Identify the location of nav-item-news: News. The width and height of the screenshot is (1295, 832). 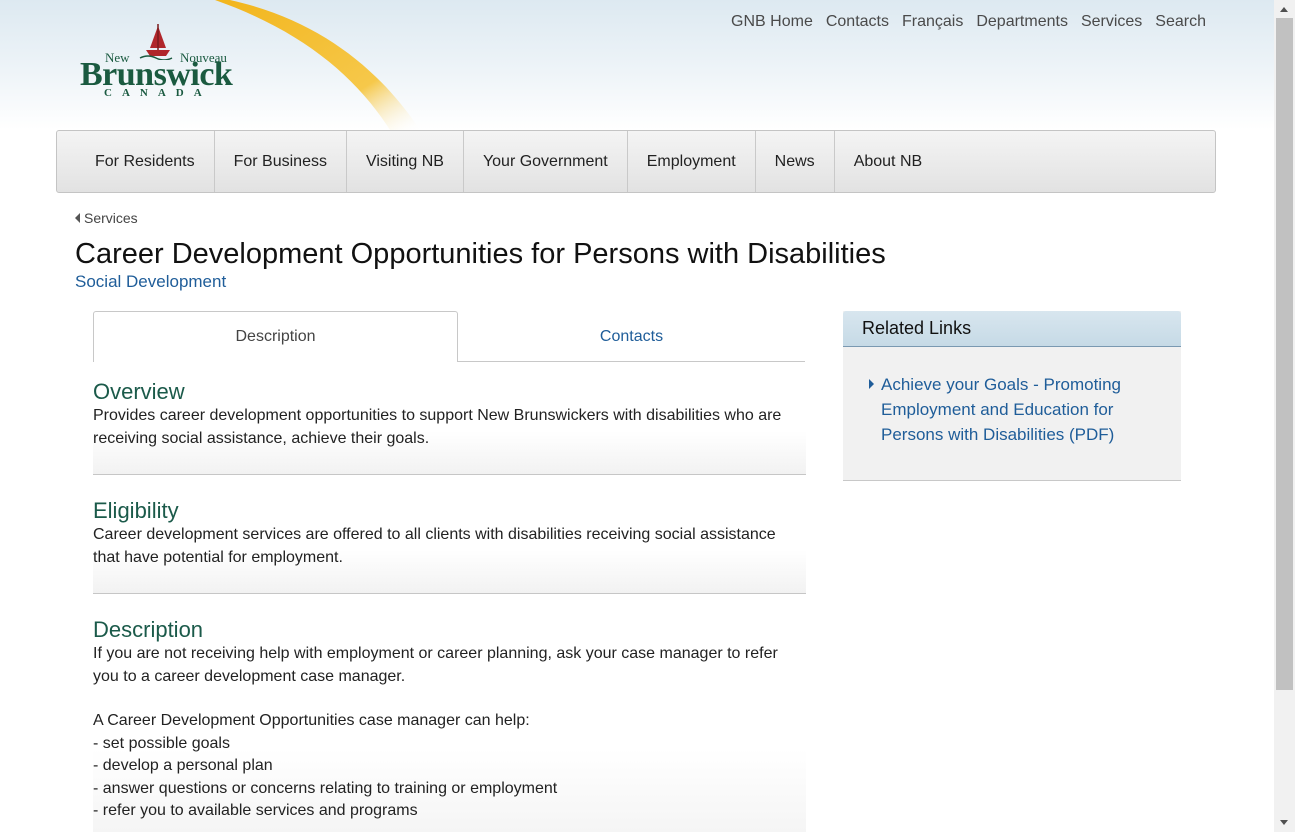
(795, 161).